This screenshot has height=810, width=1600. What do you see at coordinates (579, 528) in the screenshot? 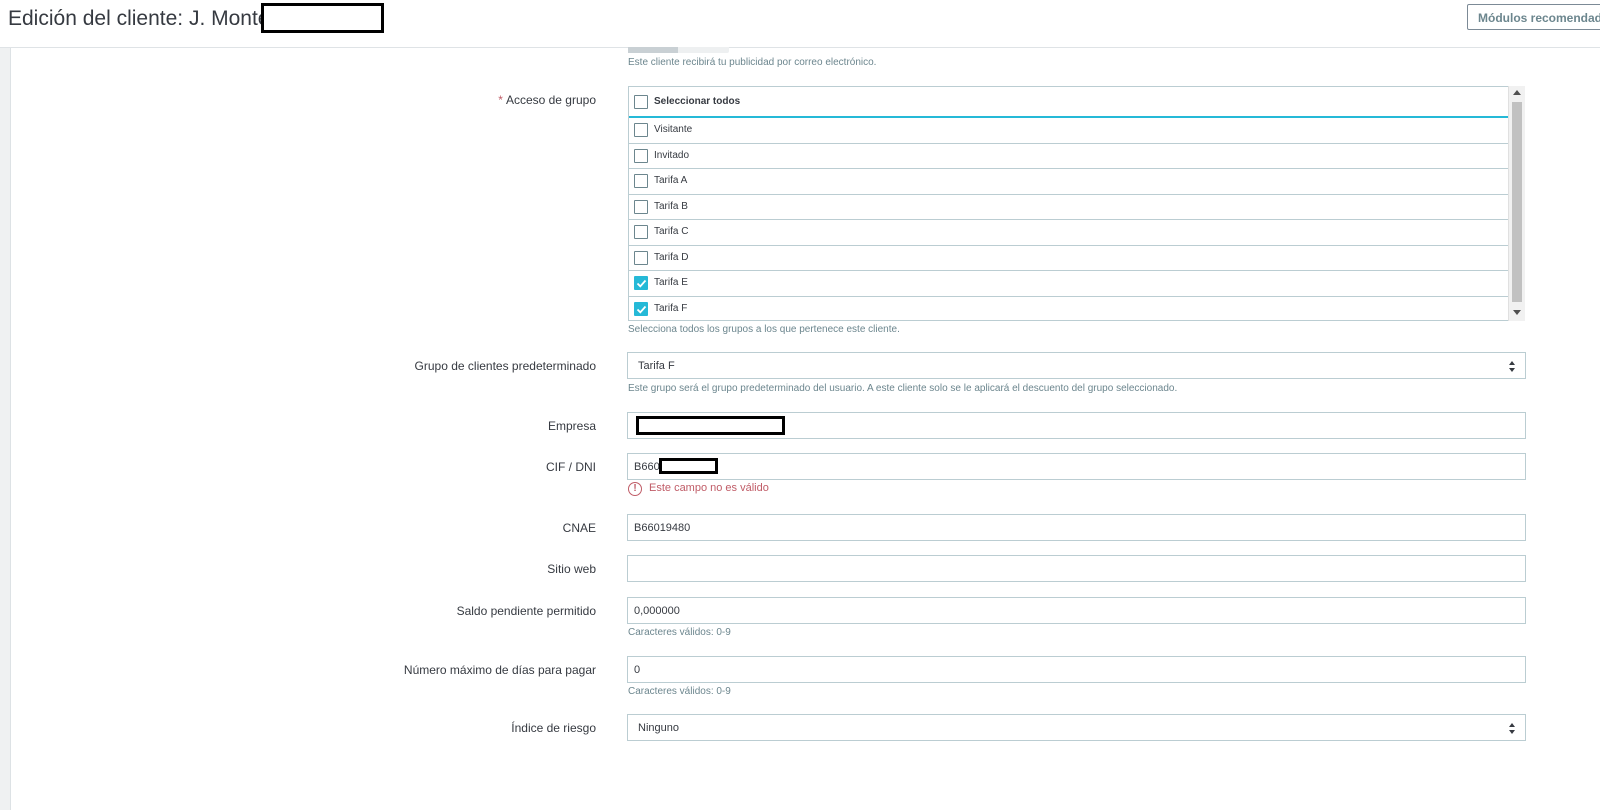
I see `cnae-label: CNAE` at bounding box center [579, 528].